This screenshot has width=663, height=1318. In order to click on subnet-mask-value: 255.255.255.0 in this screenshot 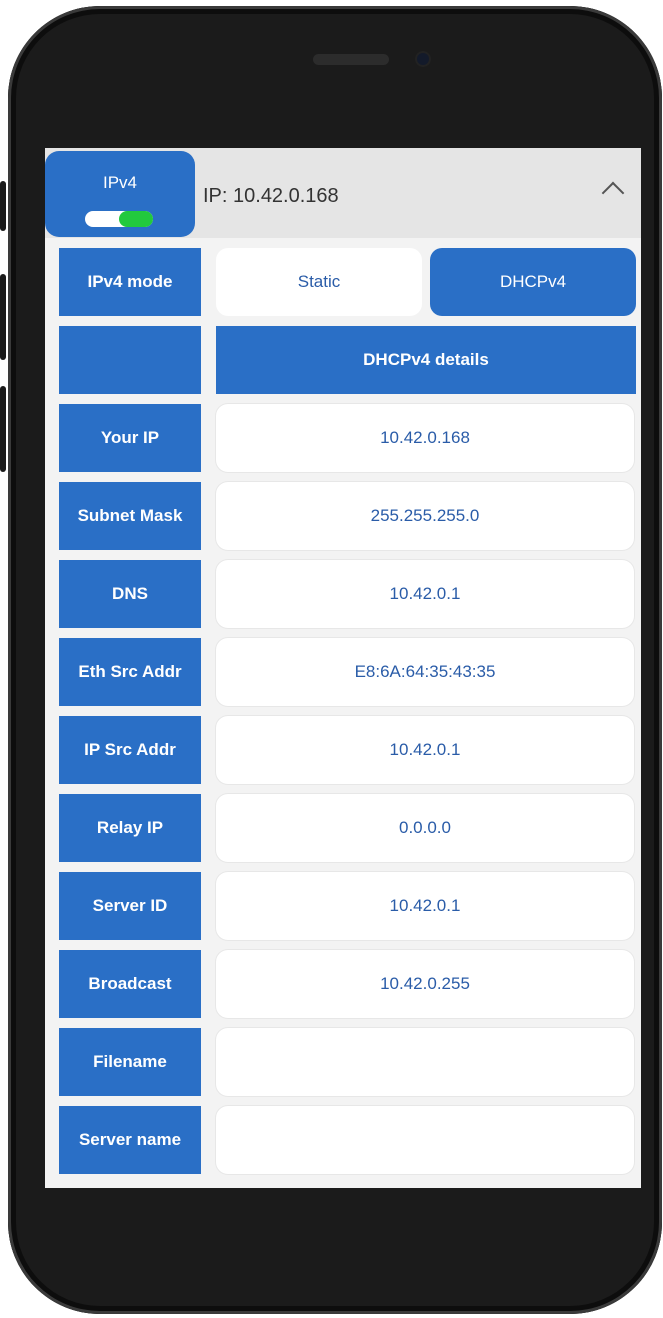, I will do `click(425, 516)`.